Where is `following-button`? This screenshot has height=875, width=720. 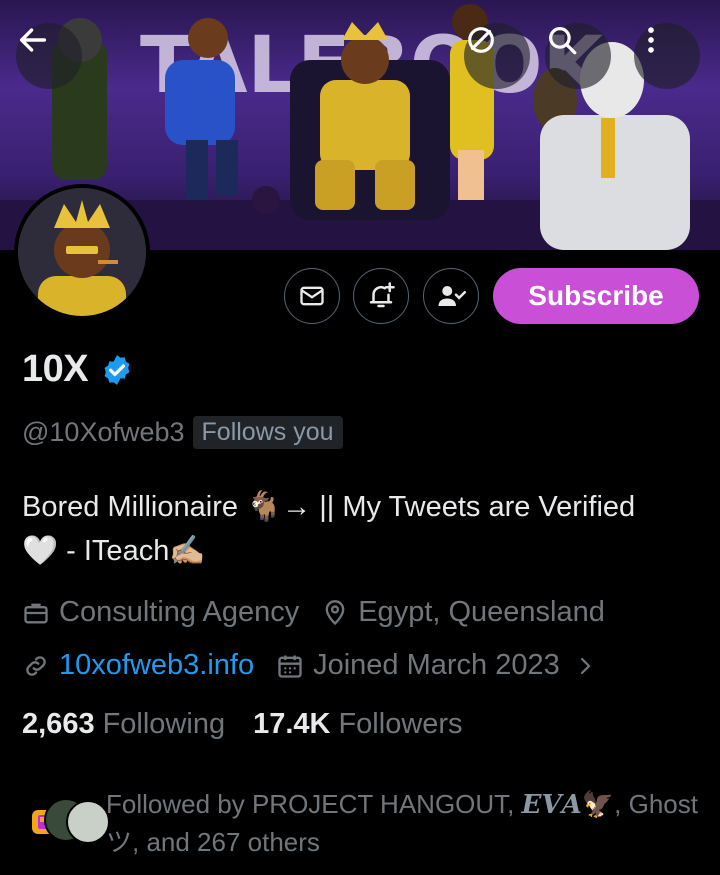 following-button is located at coordinates (451, 296).